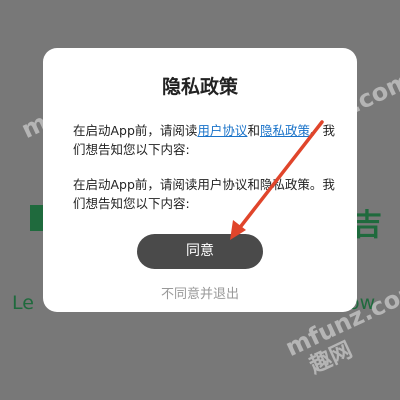 This screenshot has height=400, width=400. What do you see at coordinates (204, 140) in the screenshot?
I see `dialog-message-with-links: 在启动App前，请阅读用户协议和隐私政策。我们想告知您以下内容:` at bounding box center [204, 140].